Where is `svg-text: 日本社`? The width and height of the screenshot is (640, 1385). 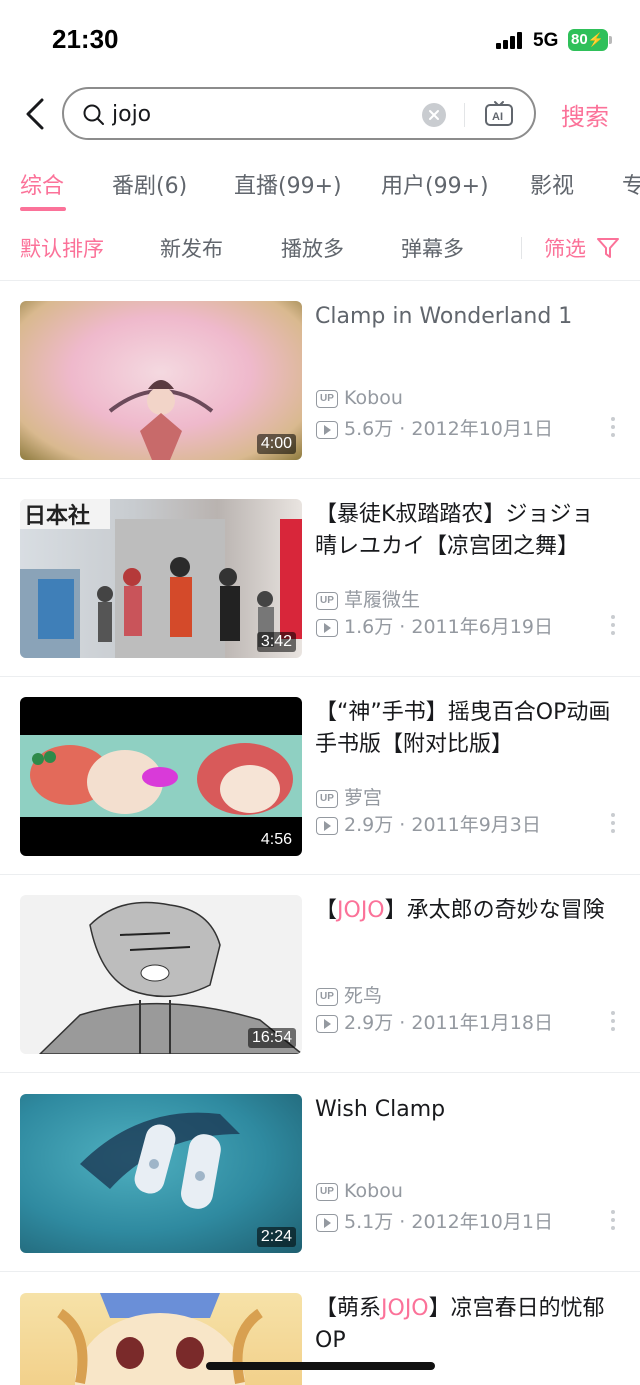
svg-text: 日本社 is located at coordinates (57, 516).